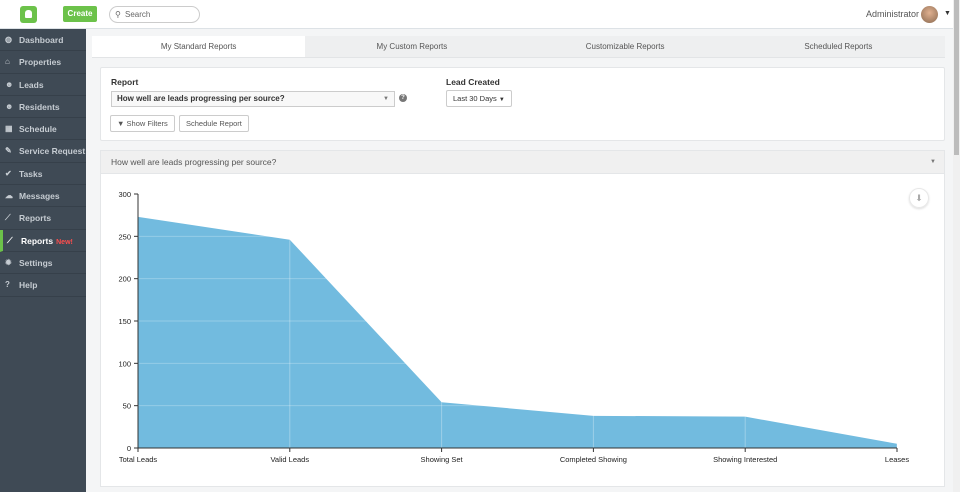 Image resolution: width=960 pixels, height=492 pixels. What do you see at coordinates (147, 123) in the screenshot?
I see `show-filters-label: Show Filters` at bounding box center [147, 123].